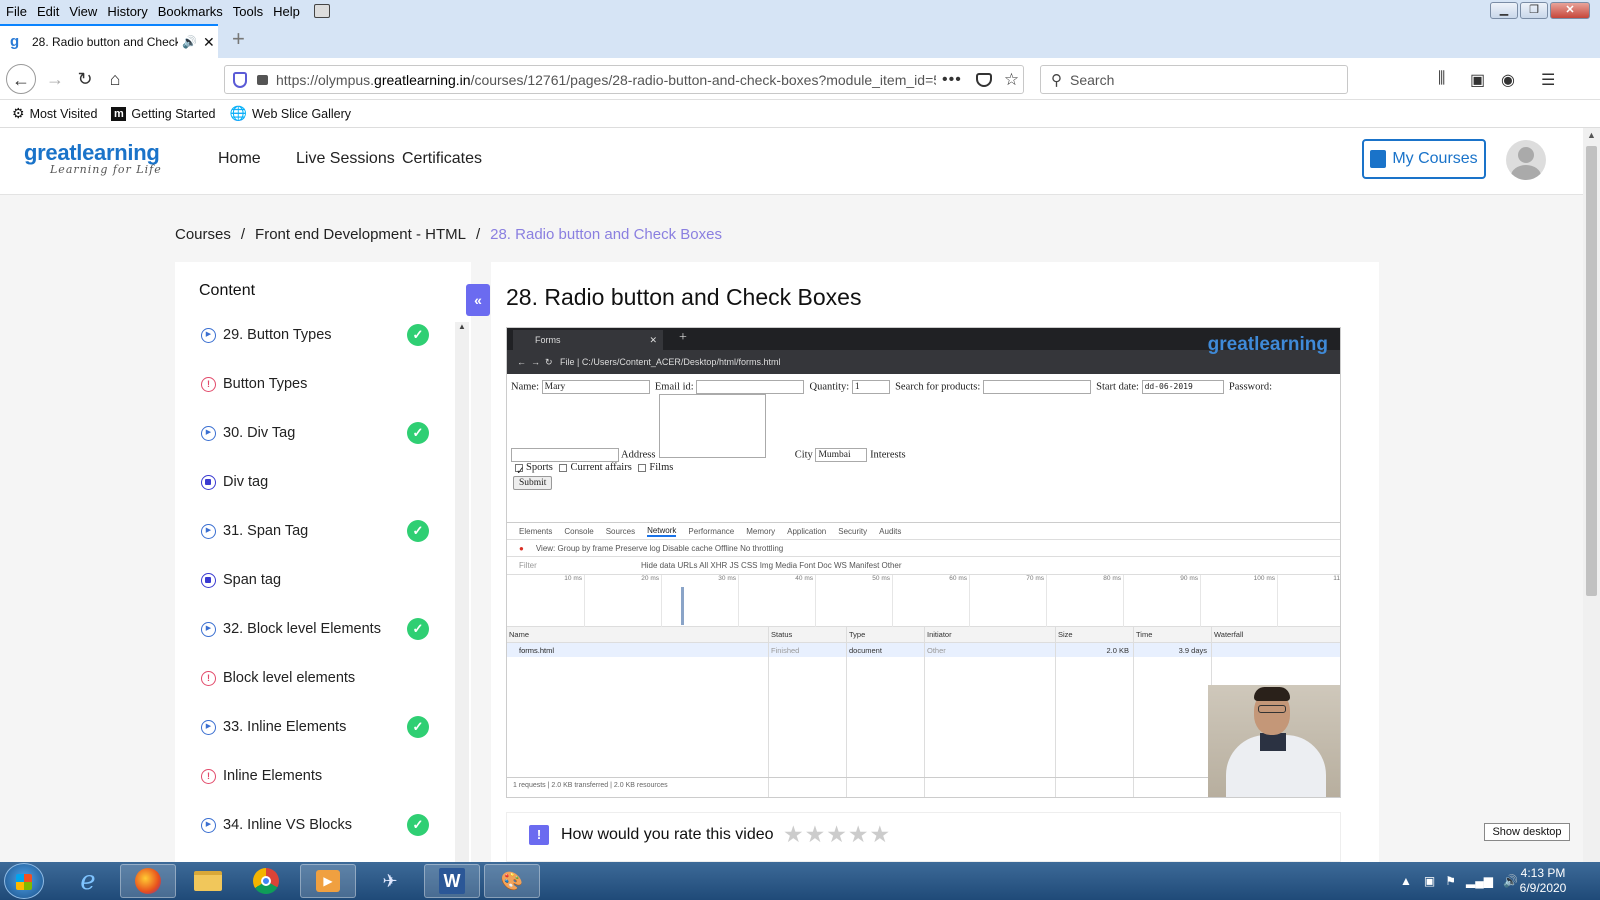  What do you see at coordinates (452, 881) in the screenshot?
I see `word-icon: W` at bounding box center [452, 881].